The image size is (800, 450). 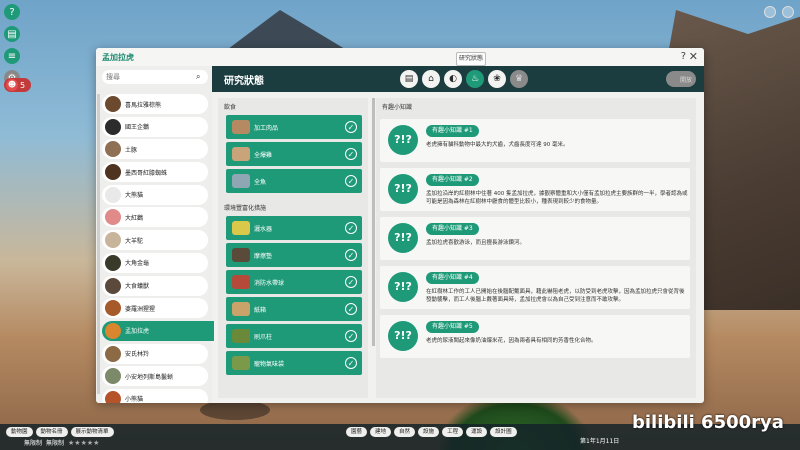 I want to click on diet-item: 全魚 ✓, so click(x=294, y=181).